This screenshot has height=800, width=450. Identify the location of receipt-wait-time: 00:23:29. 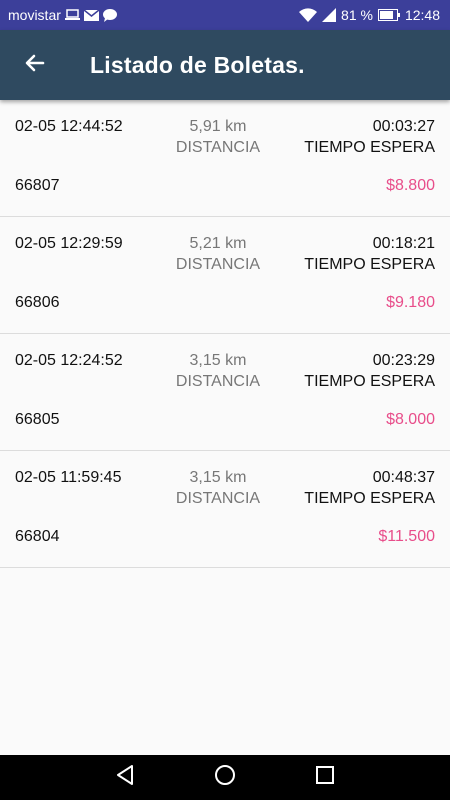
(403, 360).